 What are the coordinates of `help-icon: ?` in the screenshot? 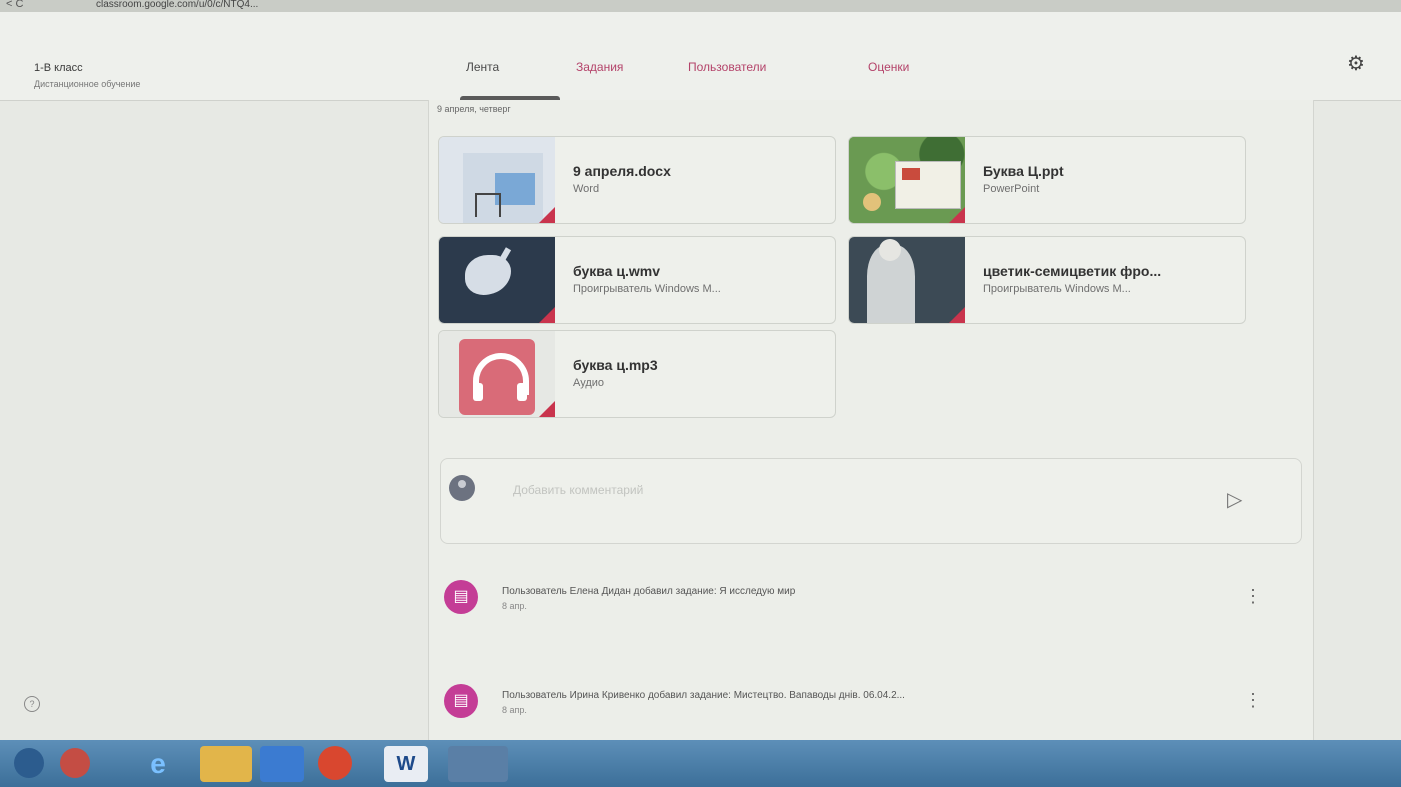 It's located at (32, 704).